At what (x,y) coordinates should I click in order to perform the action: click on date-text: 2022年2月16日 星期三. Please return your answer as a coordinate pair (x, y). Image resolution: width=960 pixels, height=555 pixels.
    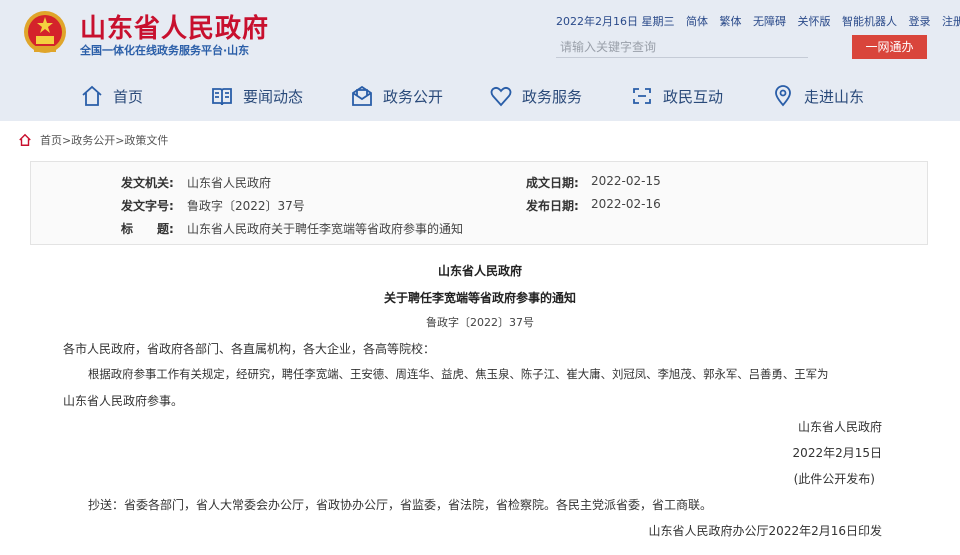
    Looking at the image, I should click on (615, 21).